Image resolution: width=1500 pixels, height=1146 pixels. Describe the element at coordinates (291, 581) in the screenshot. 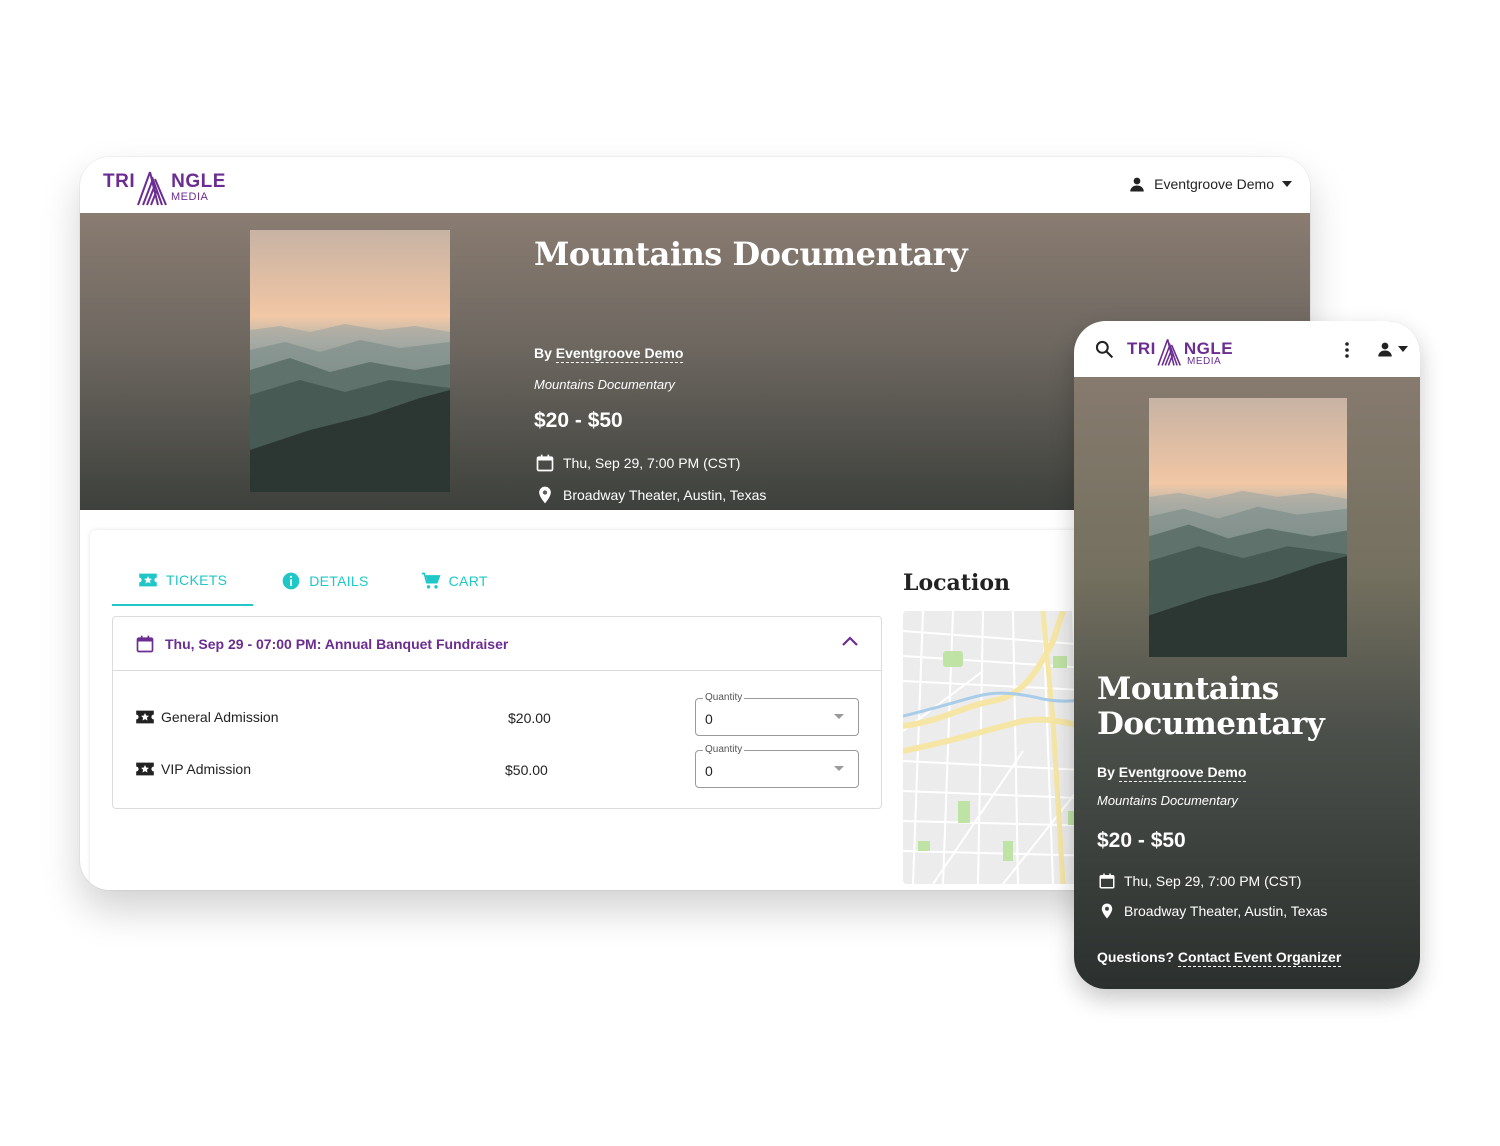

I see `info-icon` at that location.